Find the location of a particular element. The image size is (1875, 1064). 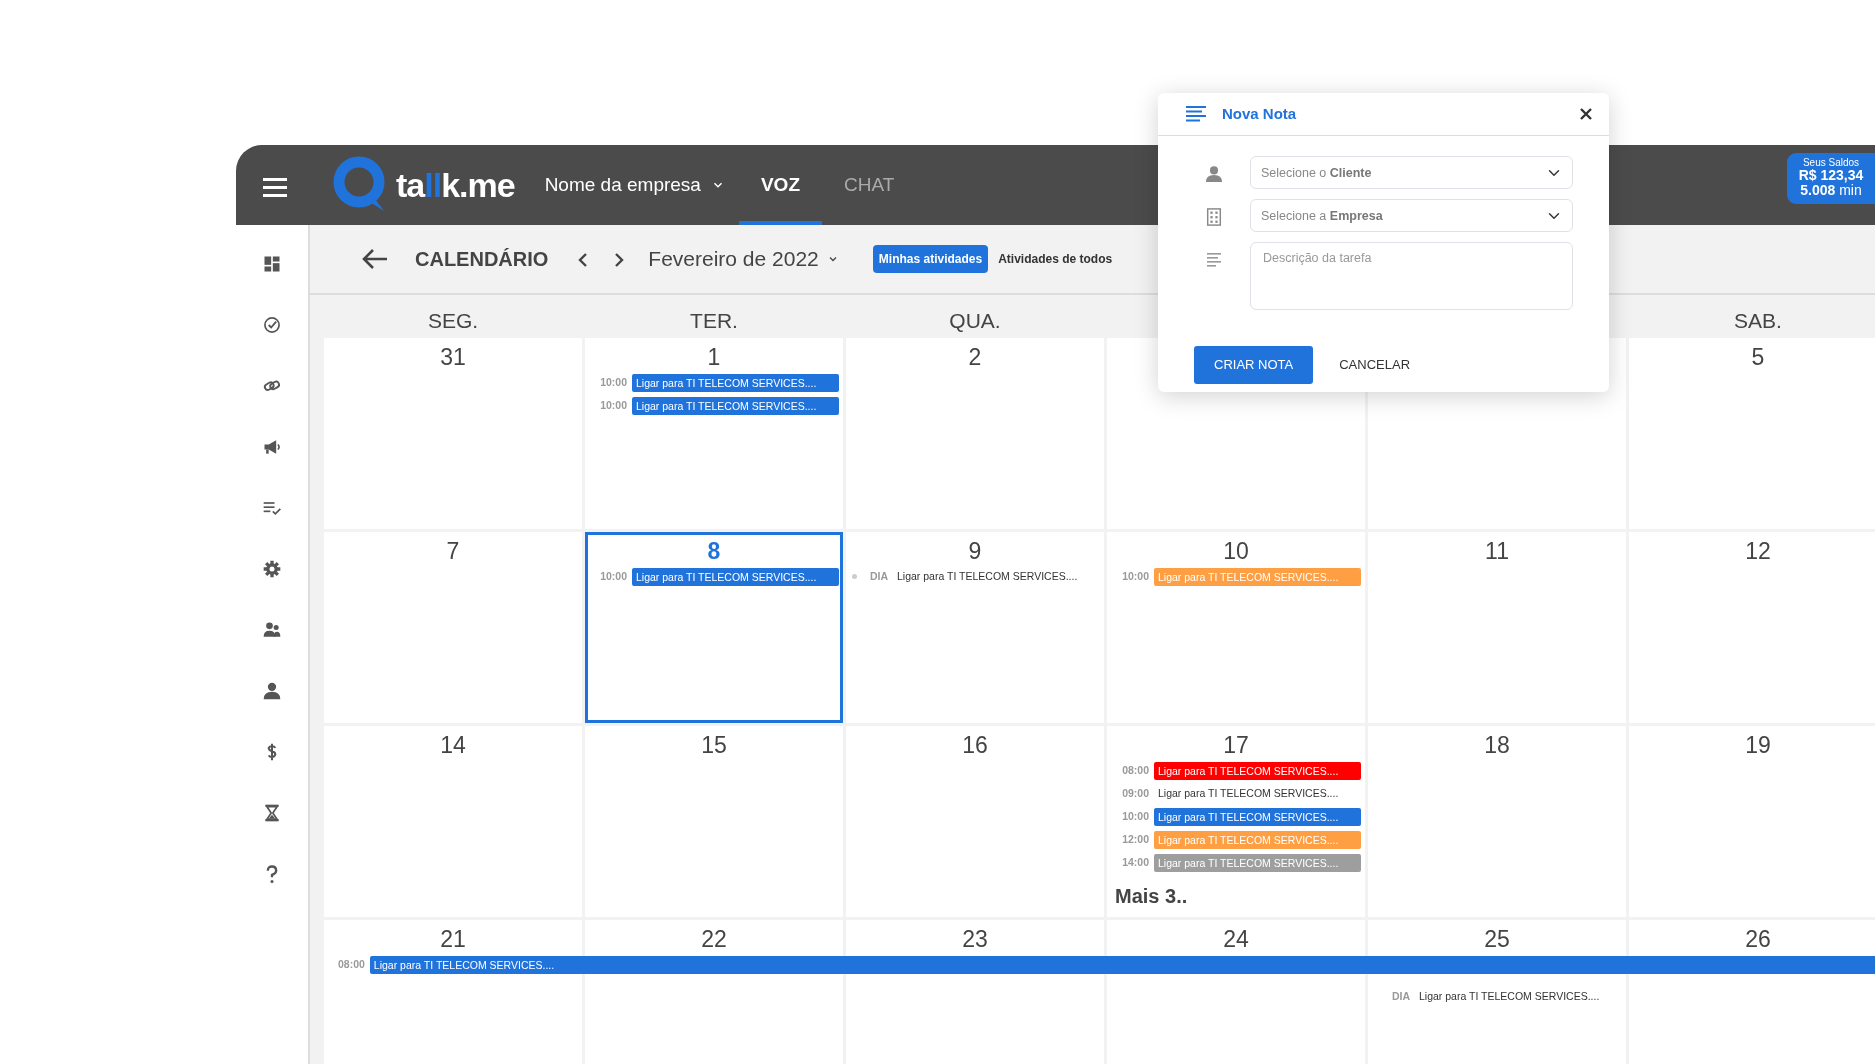

page-title: CALENDÁRIO is located at coordinates (482, 259).